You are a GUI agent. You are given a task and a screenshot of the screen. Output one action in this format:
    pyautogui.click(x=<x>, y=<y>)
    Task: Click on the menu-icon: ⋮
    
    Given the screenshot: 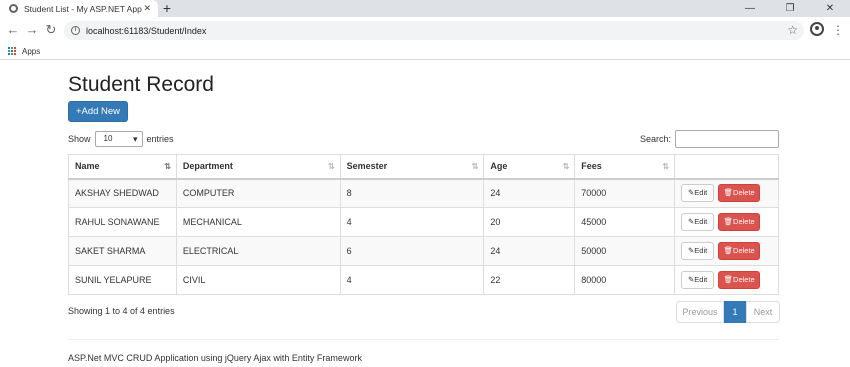 What is the action you would take?
    pyautogui.click(x=838, y=30)
    